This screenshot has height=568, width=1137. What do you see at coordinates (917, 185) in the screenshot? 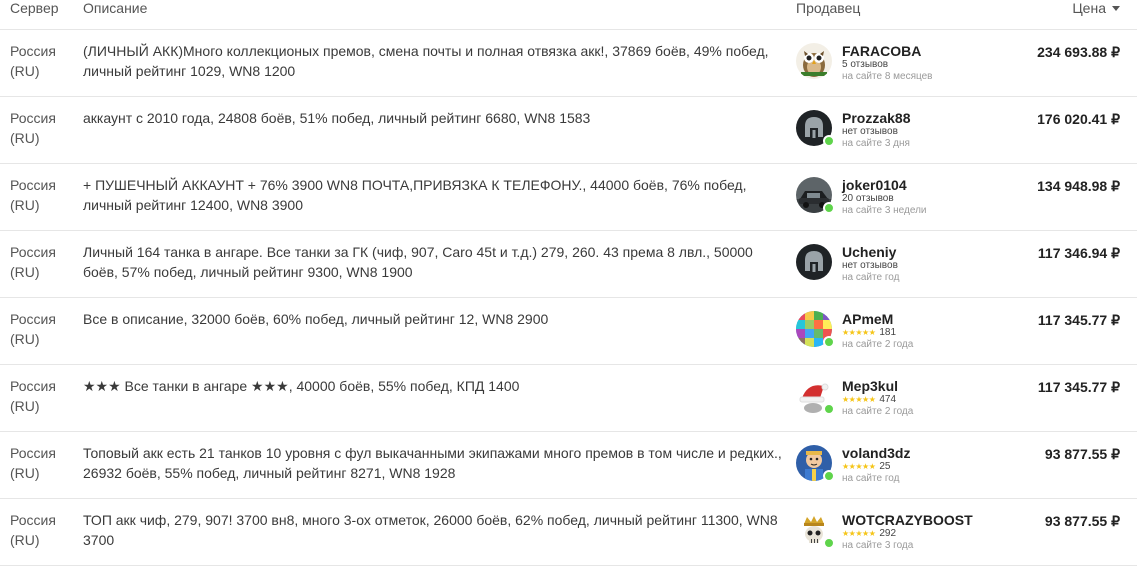
I see `seller-name: joker0104` at bounding box center [917, 185].